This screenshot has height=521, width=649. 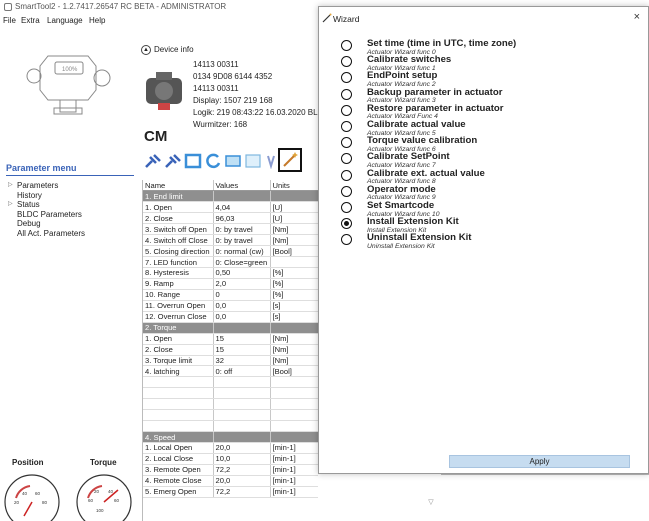 What do you see at coordinates (230, 437) in the screenshot?
I see `table-section-row: 4. Speed` at bounding box center [230, 437].